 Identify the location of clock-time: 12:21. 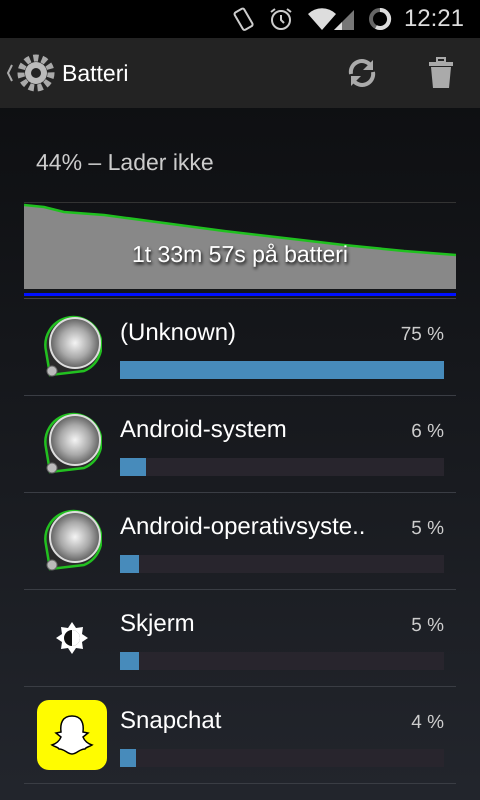
(434, 19).